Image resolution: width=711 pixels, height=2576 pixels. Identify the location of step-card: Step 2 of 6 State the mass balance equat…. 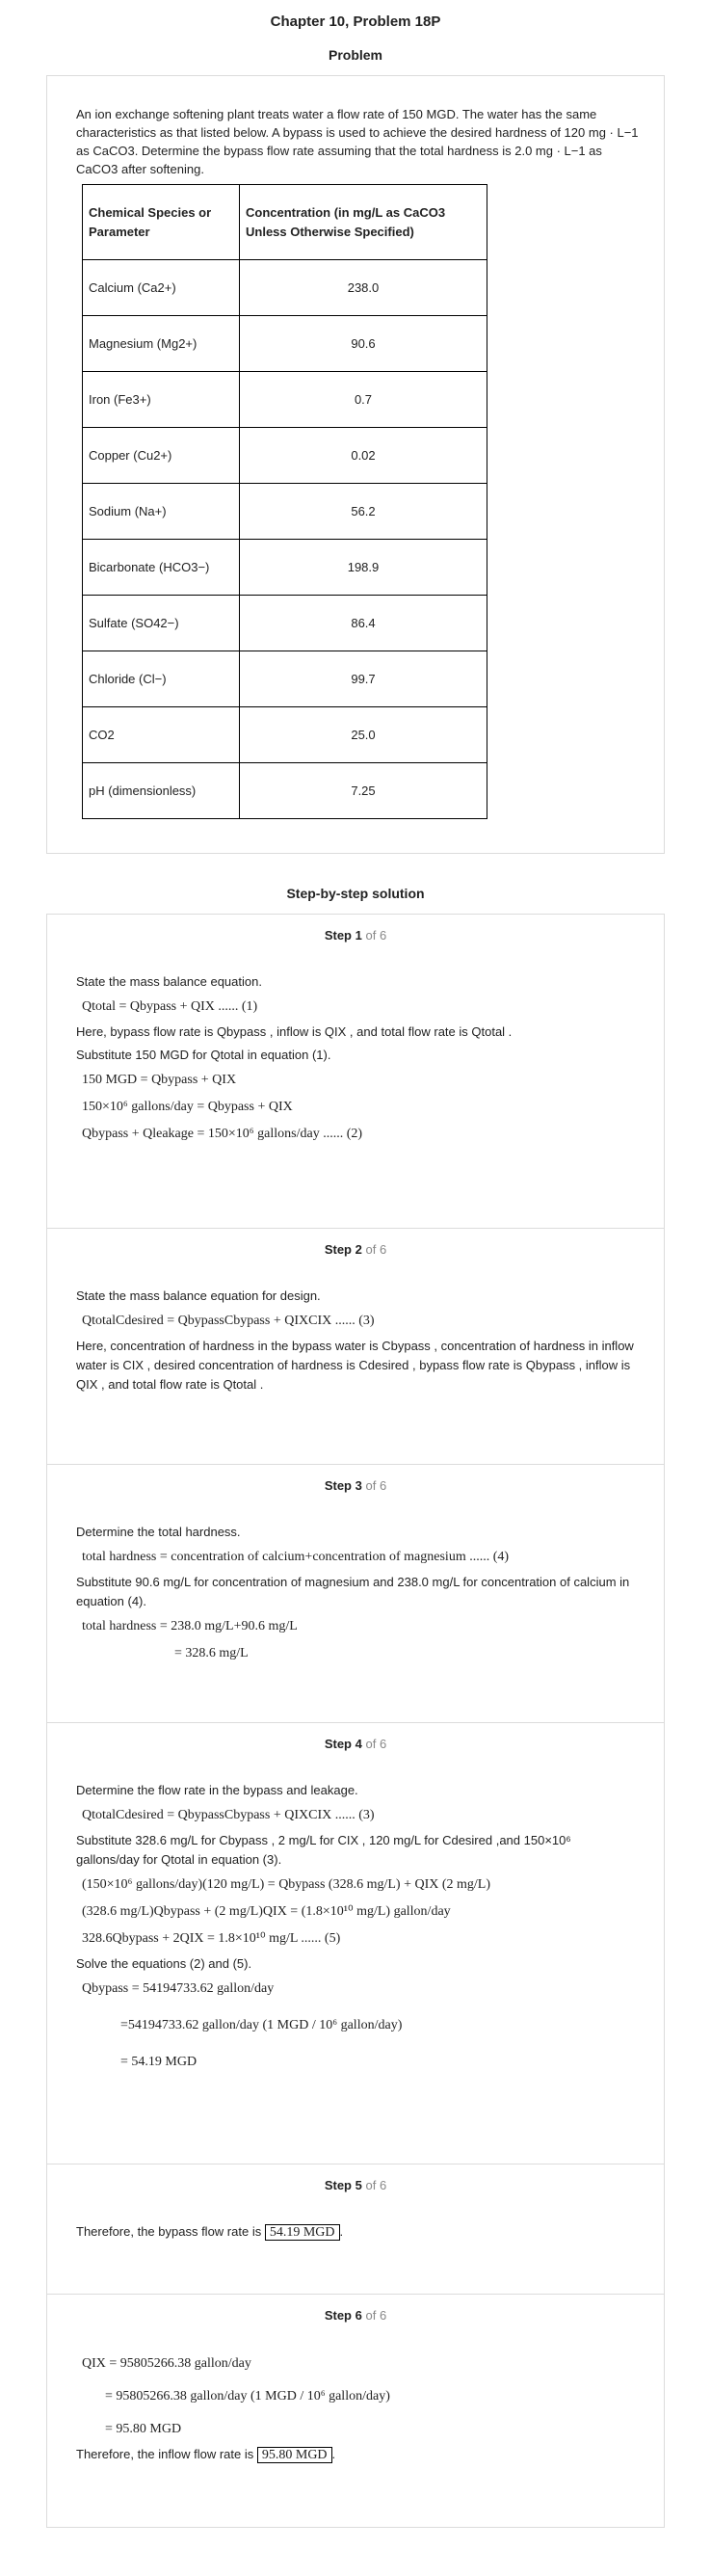
(355, 1346).